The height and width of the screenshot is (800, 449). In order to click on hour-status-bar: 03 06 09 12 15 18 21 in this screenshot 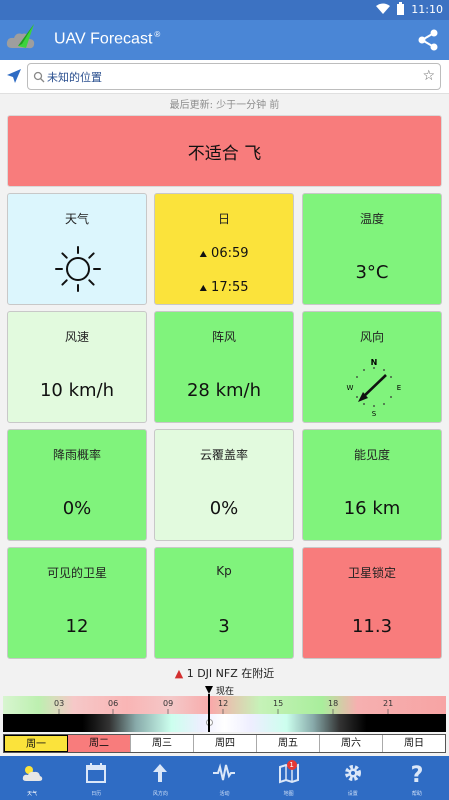, I will do `click(224, 705)`.